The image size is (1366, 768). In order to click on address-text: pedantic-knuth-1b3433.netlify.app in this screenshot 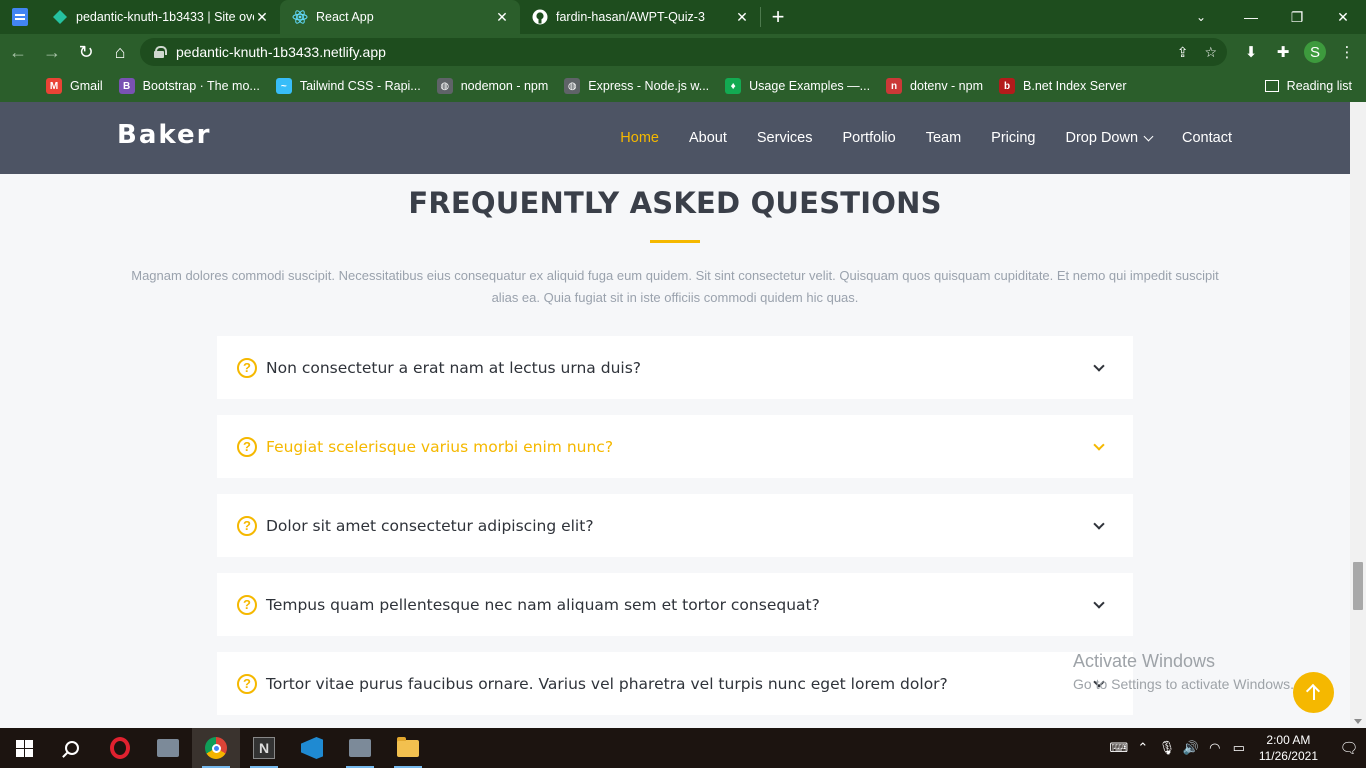, I will do `click(281, 52)`.